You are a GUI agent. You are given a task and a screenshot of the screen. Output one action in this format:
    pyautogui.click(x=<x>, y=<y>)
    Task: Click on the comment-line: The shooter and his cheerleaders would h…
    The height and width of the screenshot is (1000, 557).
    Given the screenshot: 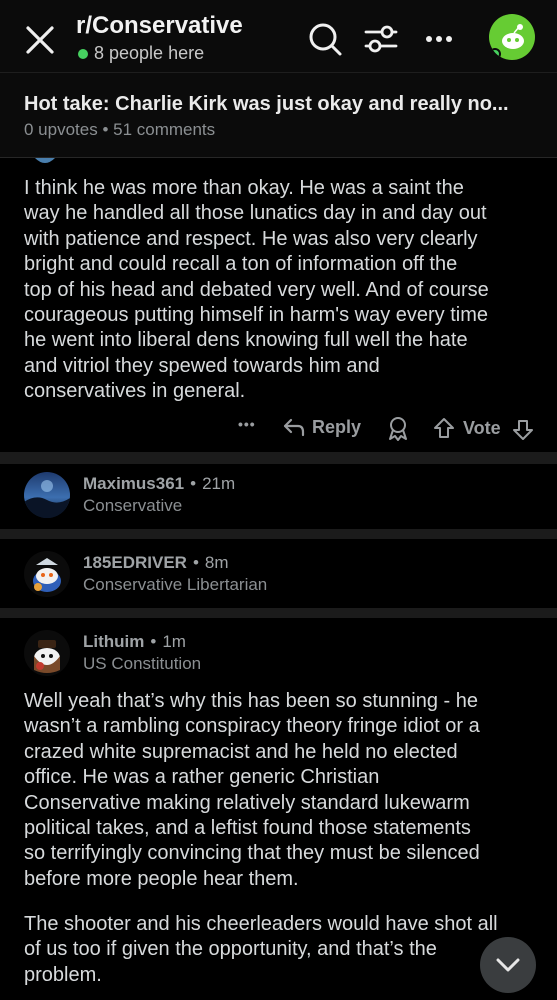 What is the action you would take?
    pyautogui.click(x=261, y=924)
    